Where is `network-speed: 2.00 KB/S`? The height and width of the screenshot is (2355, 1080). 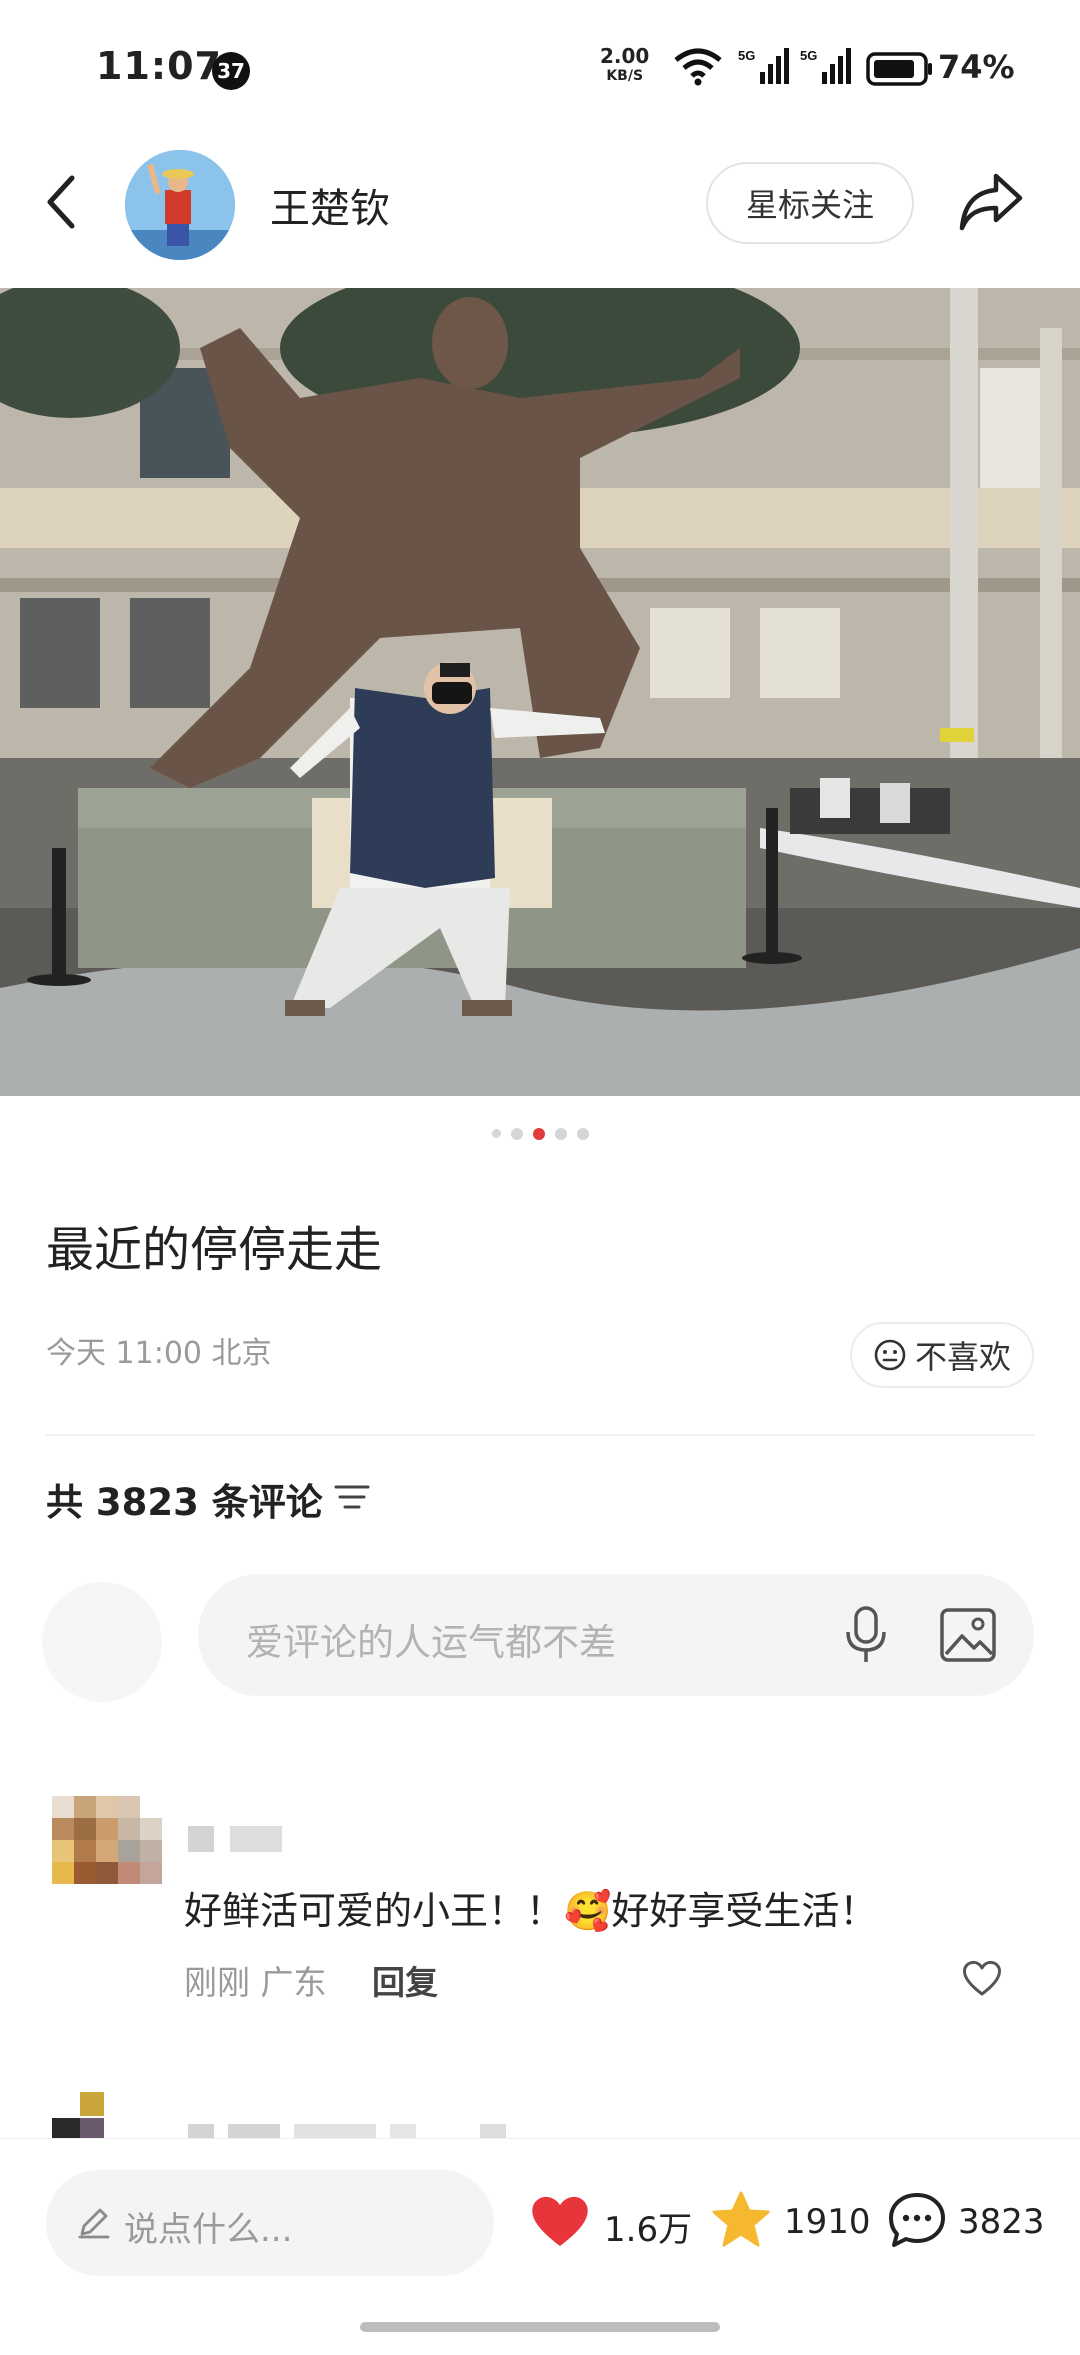
network-speed: 2.00 KB/S is located at coordinates (624, 66).